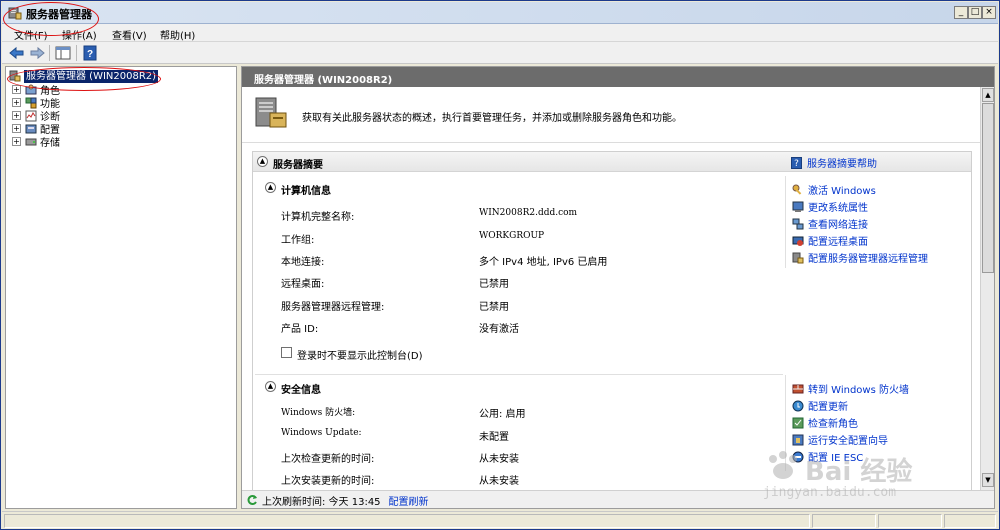 This screenshot has height=530, width=1000. I want to click on tree-item-storage: + 存储, so click(36, 142).